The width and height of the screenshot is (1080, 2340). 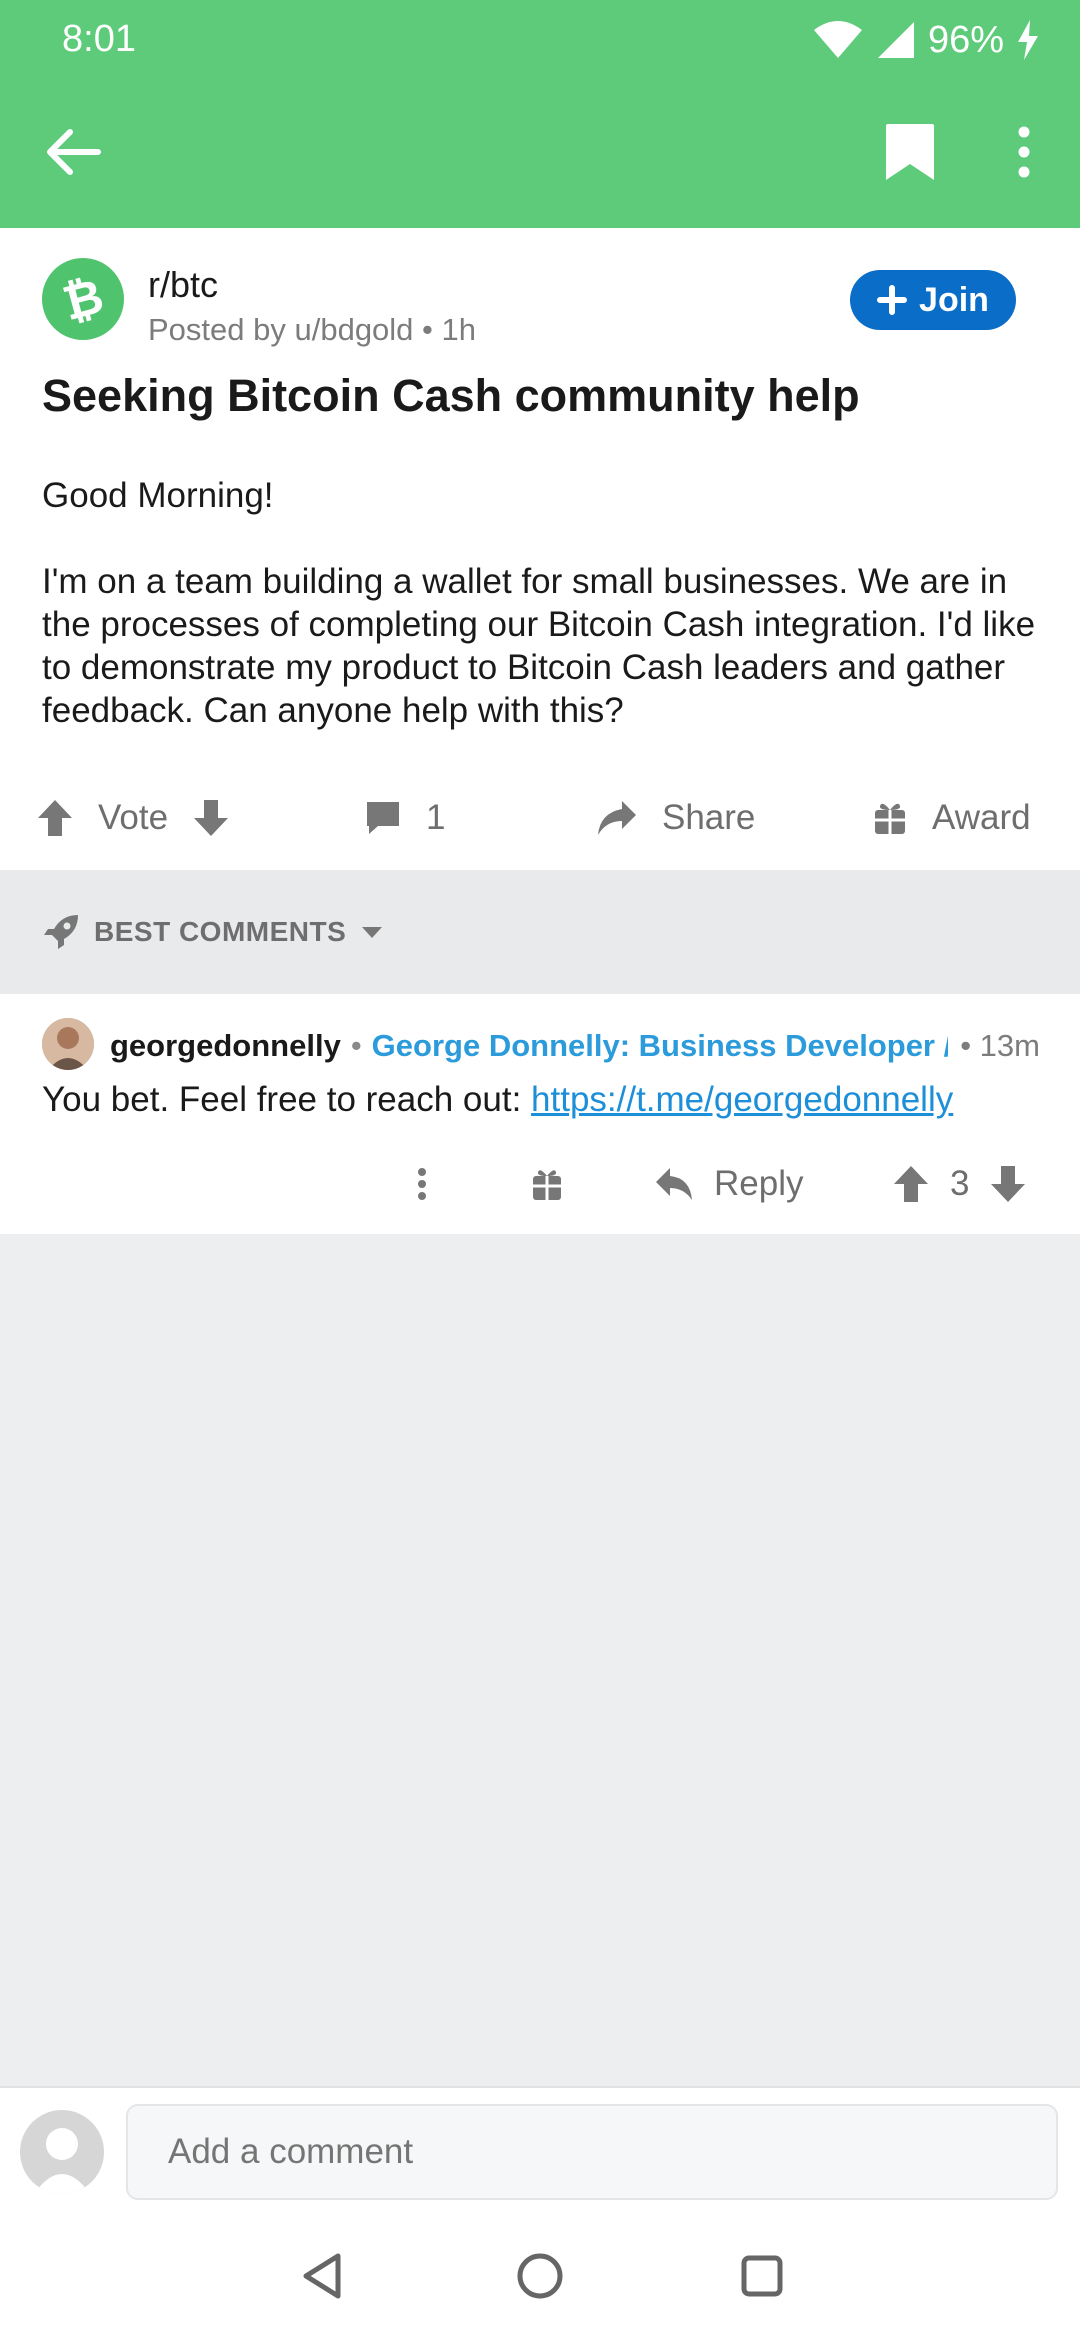 I want to click on comment-composer, so click(x=540, y=2151).